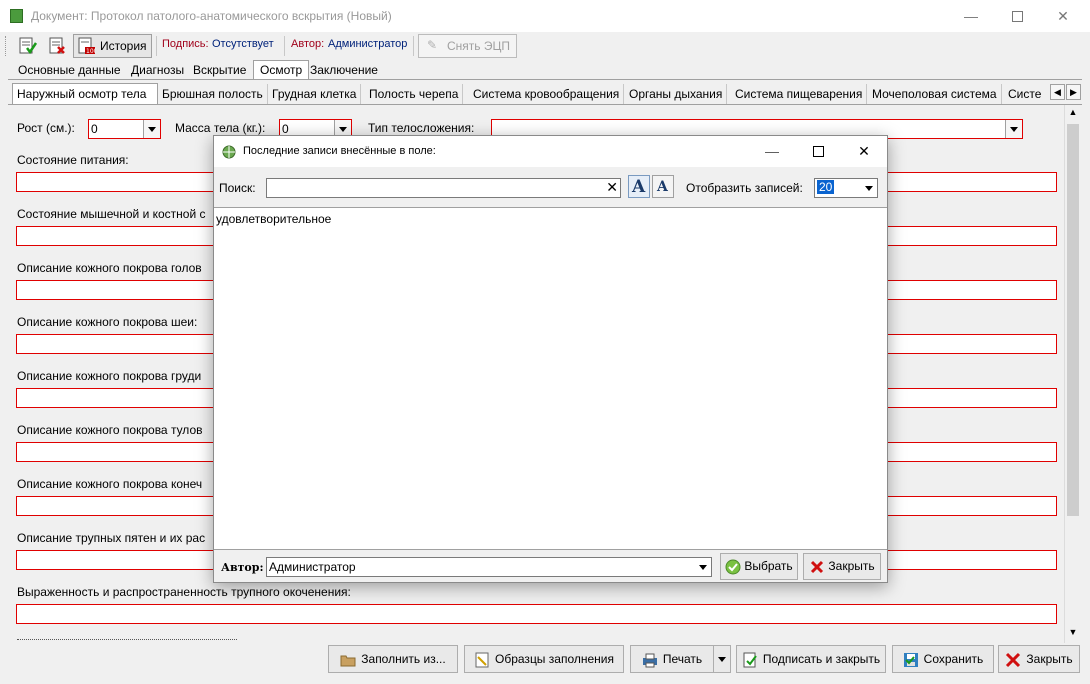 The width and height of the screenshot is (1090, 684). Describe the element at coordinates (467, 46) in the screenshot. I see `remove-eds-button: ✎ Снять ЭЦП` at that location.